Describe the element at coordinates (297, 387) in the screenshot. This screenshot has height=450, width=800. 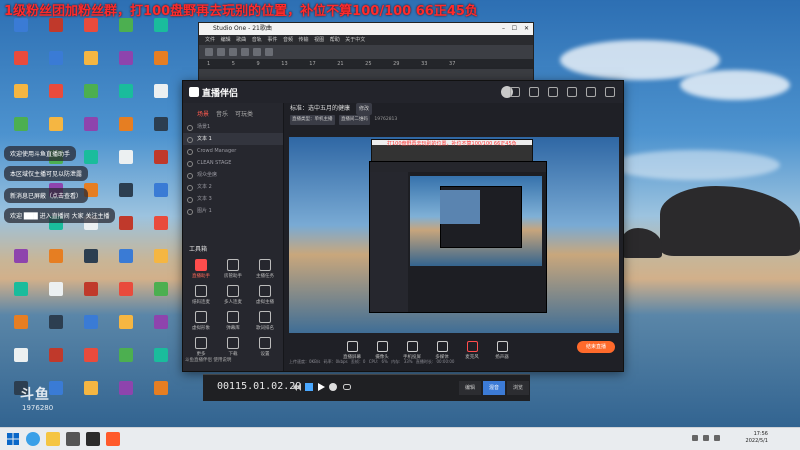
I see `rewind-icon` at that location.